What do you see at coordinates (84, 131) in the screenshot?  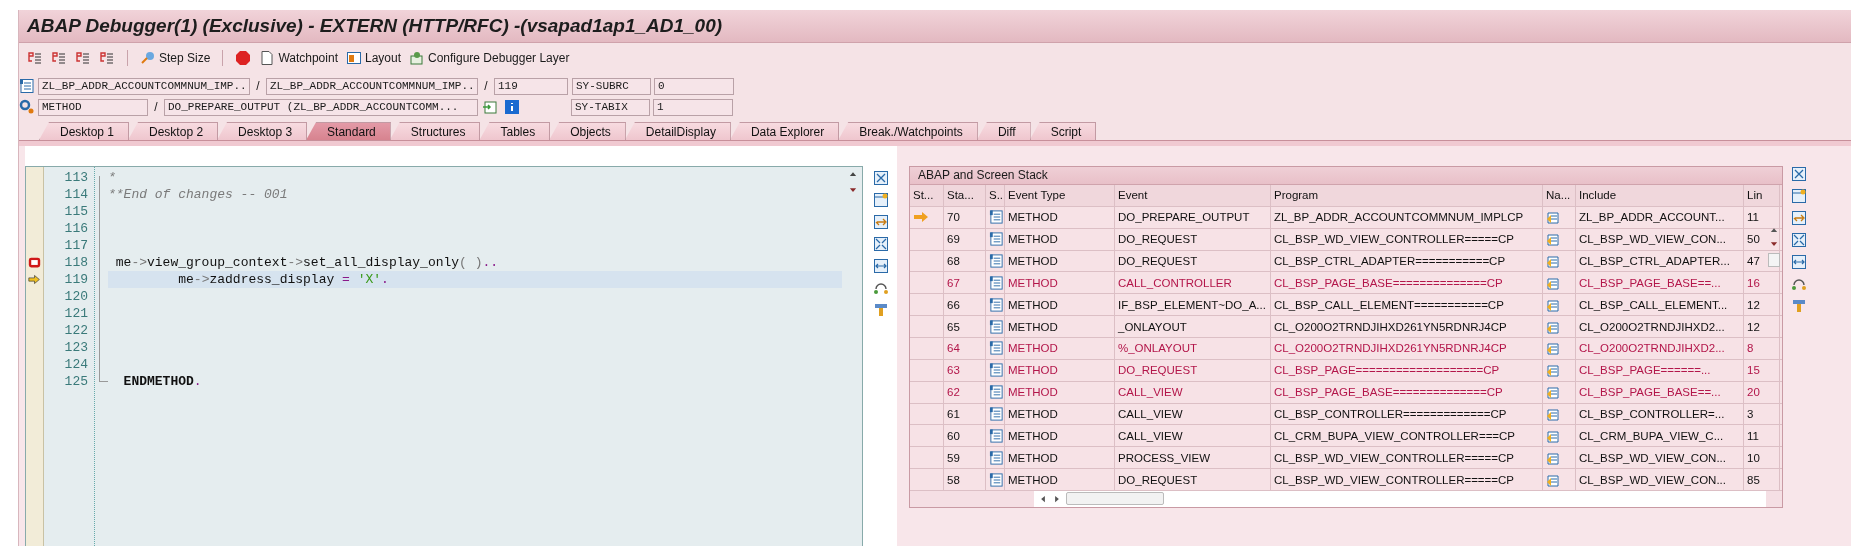 I see `tab: Desktop 1` at bounding box center [84, 131].